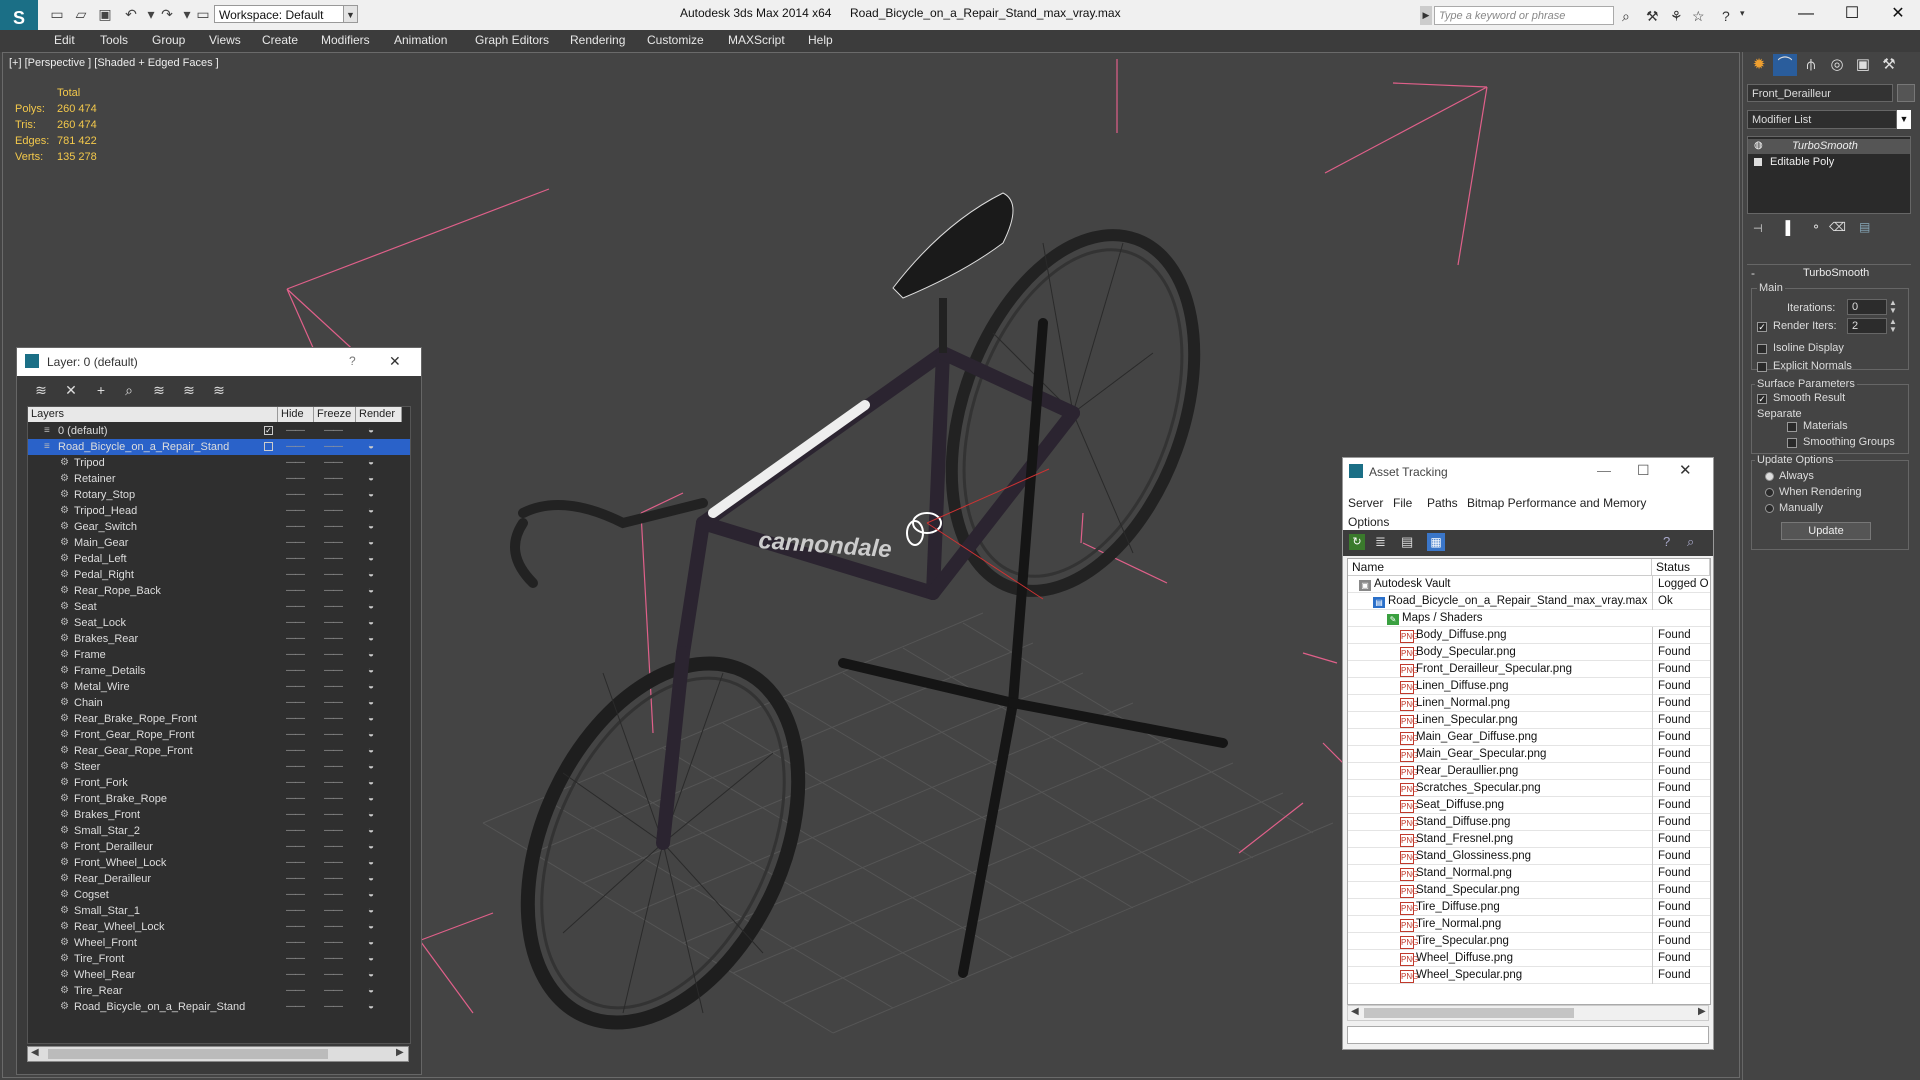 This screenshot has width=1920, height=1080. What do you see at coordinates (1820, 93) in the screenshot?
I see `object-name-field: Front_Derailleur` at bounding box center [1820, 93].